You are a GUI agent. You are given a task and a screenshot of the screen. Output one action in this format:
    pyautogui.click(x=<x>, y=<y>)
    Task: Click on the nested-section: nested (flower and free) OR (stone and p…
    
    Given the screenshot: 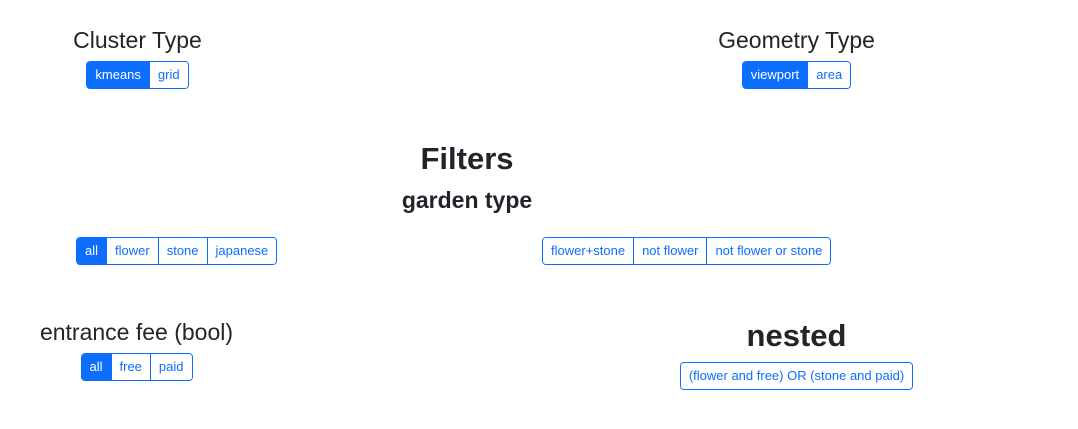 What is the action you would take?
    pyautogui.click(x=796, y=354)
    